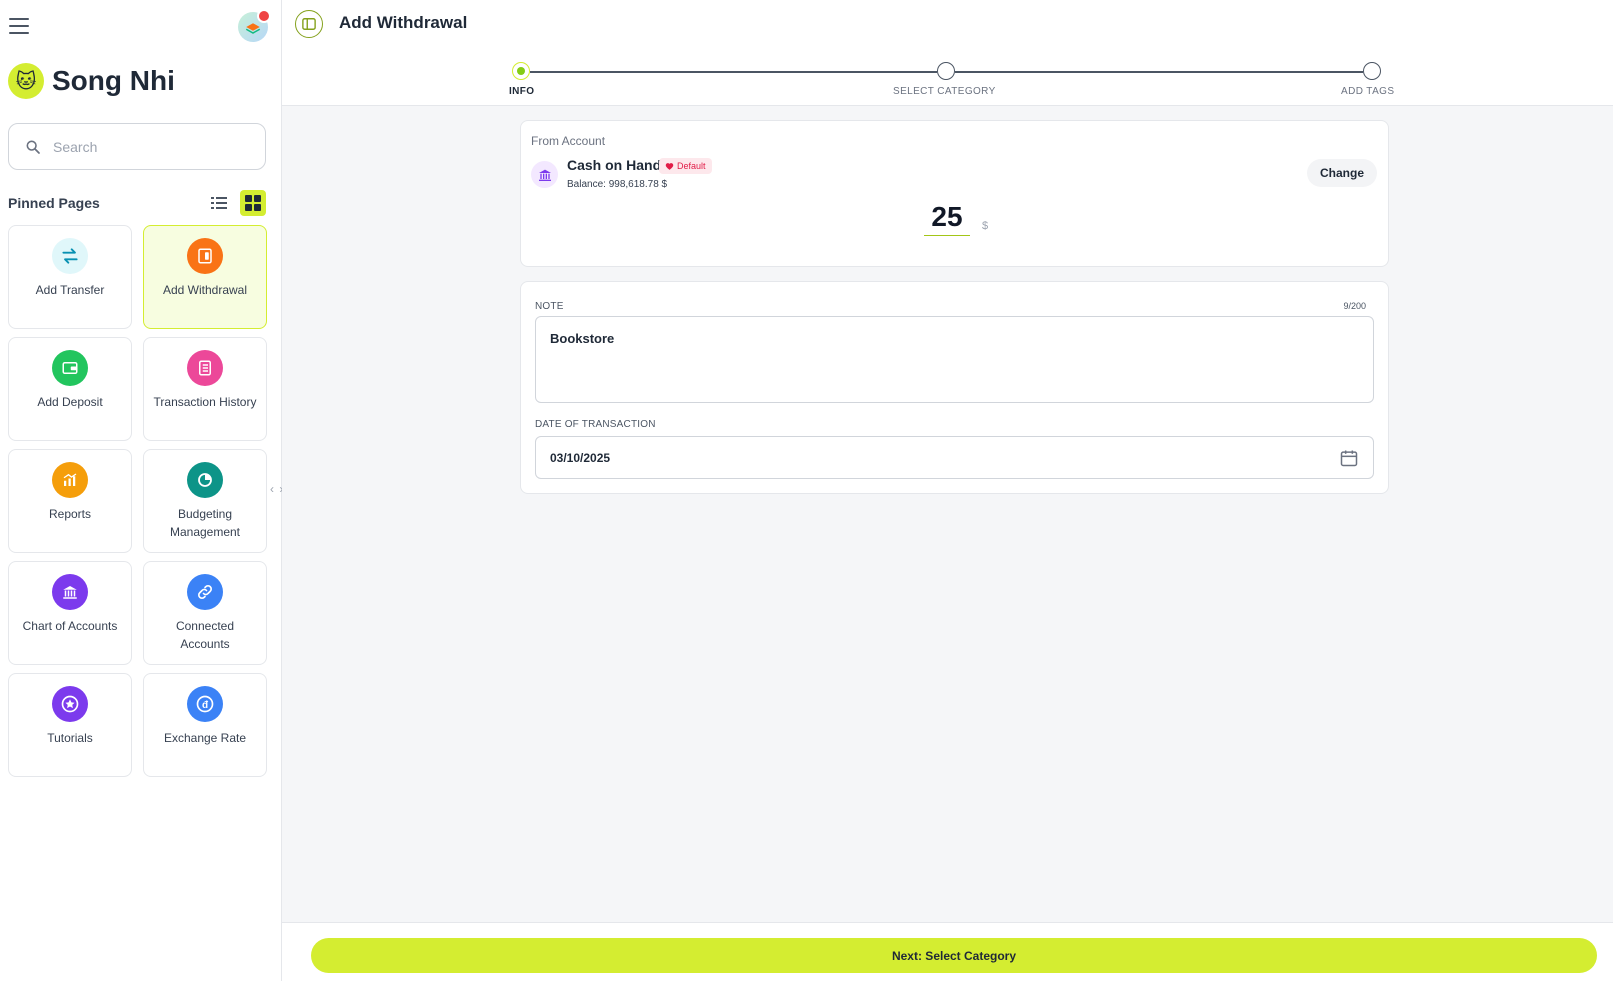 Image resolution: width=1613 pixels, height=981 pixels. What do you see at coordinates (70, 402) in the screenshot?
I see `tile-label: Add Deposit` at bounding box center [70, 402].